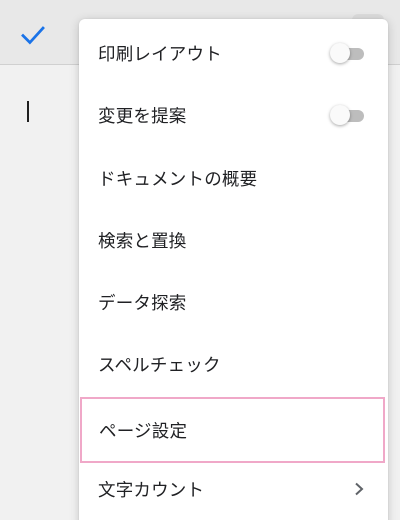 This screenshot has width=400, height=520. Describe the element at coordinates (233, 364) in the screenshot. I see `menu-item-spell-check: スペルチェック` at that location.